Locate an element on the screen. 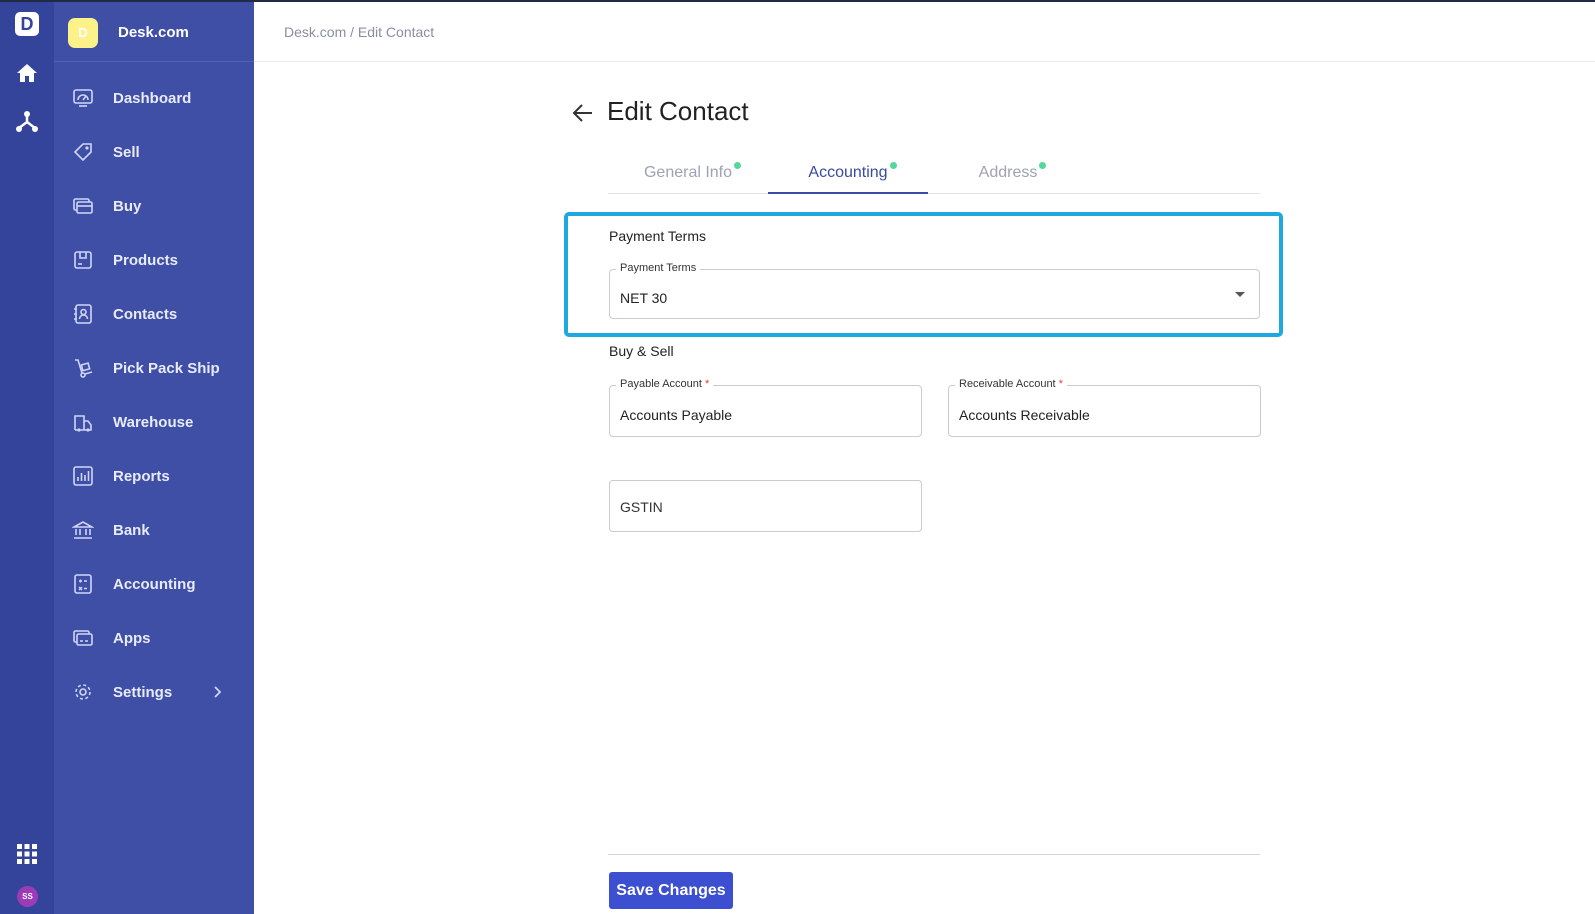 The image size is (1595, 914). back-arrow-icon is located at coordinates (583, 113).